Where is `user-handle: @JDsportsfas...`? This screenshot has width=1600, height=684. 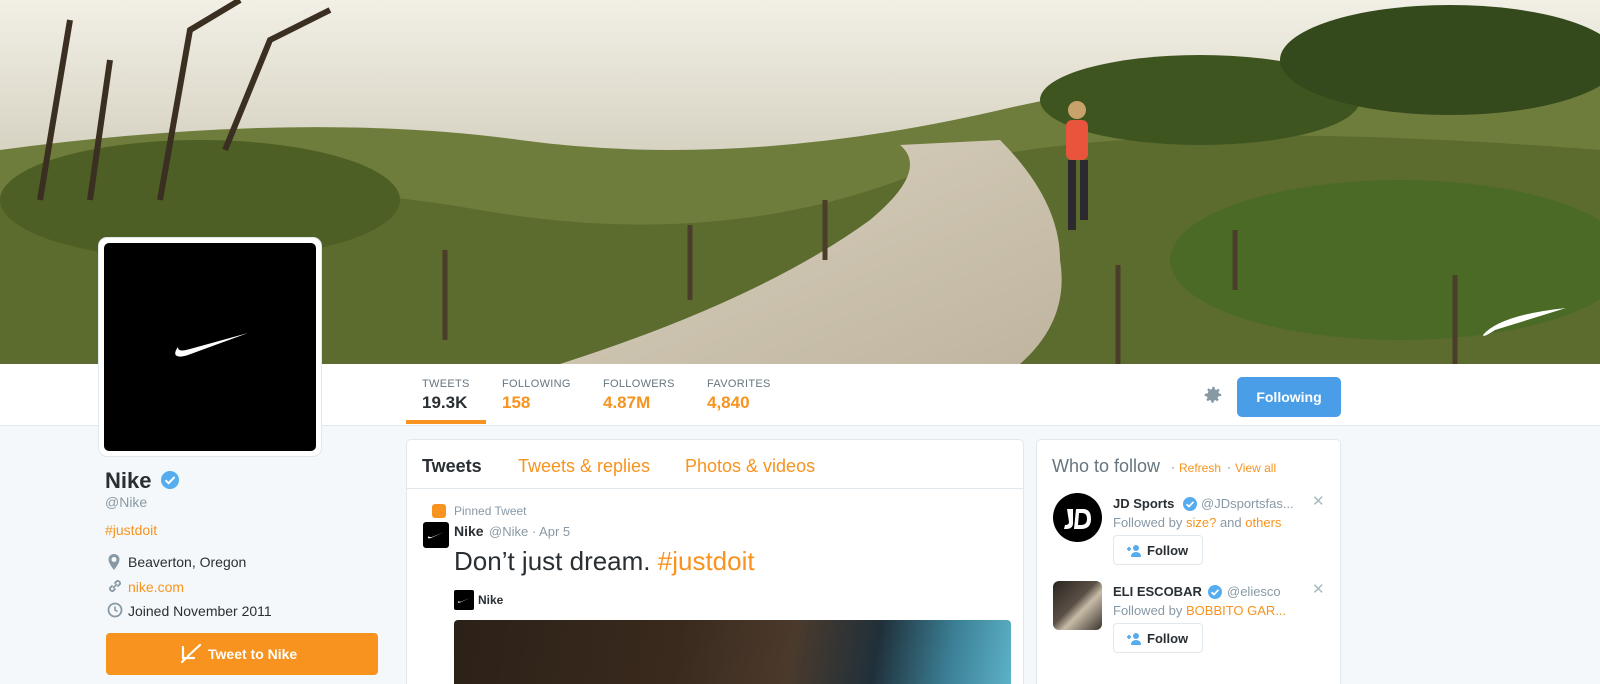 user-handle: @JDsportsfas... is located at coordinates (1247, 503).